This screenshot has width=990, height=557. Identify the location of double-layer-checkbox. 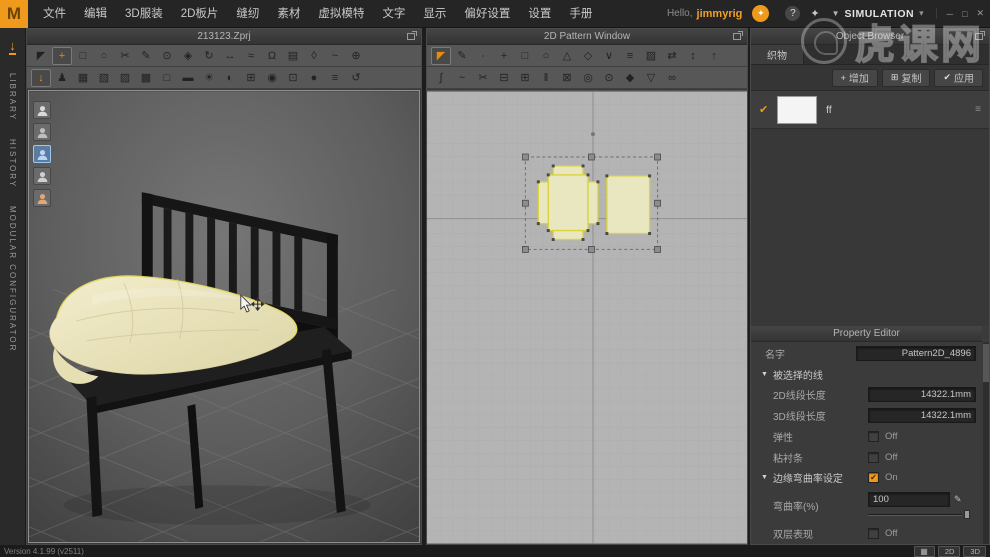
(873, 533).